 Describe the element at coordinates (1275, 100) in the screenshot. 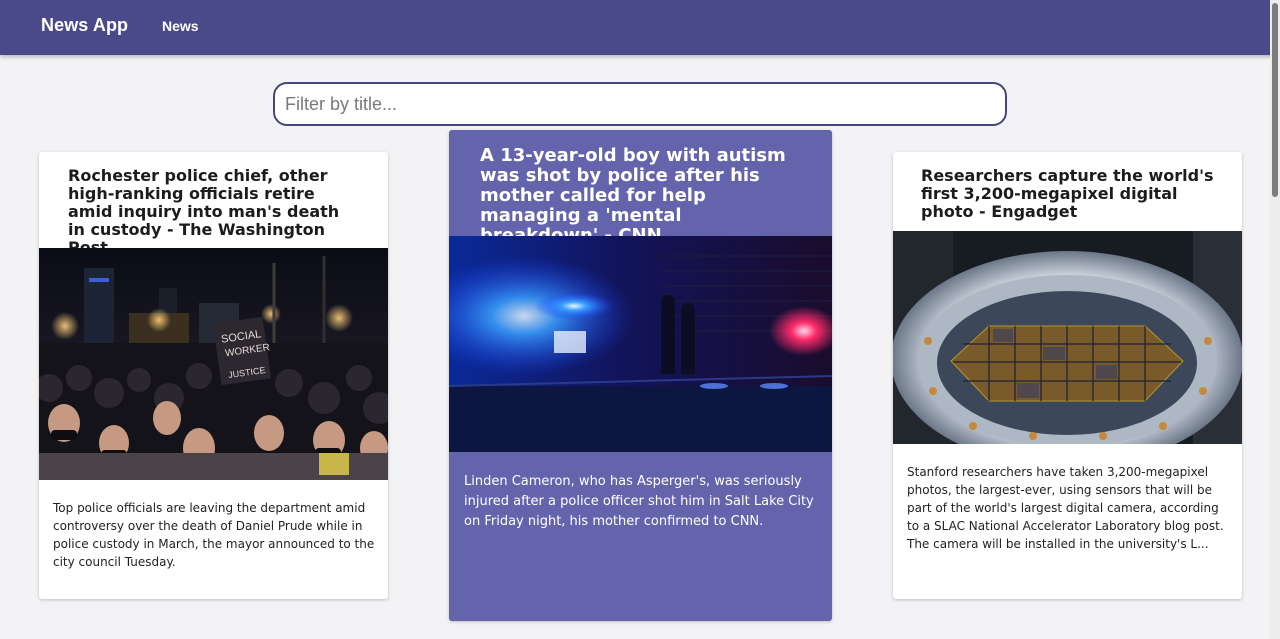

I see `scrollbar-thumb` at that location.